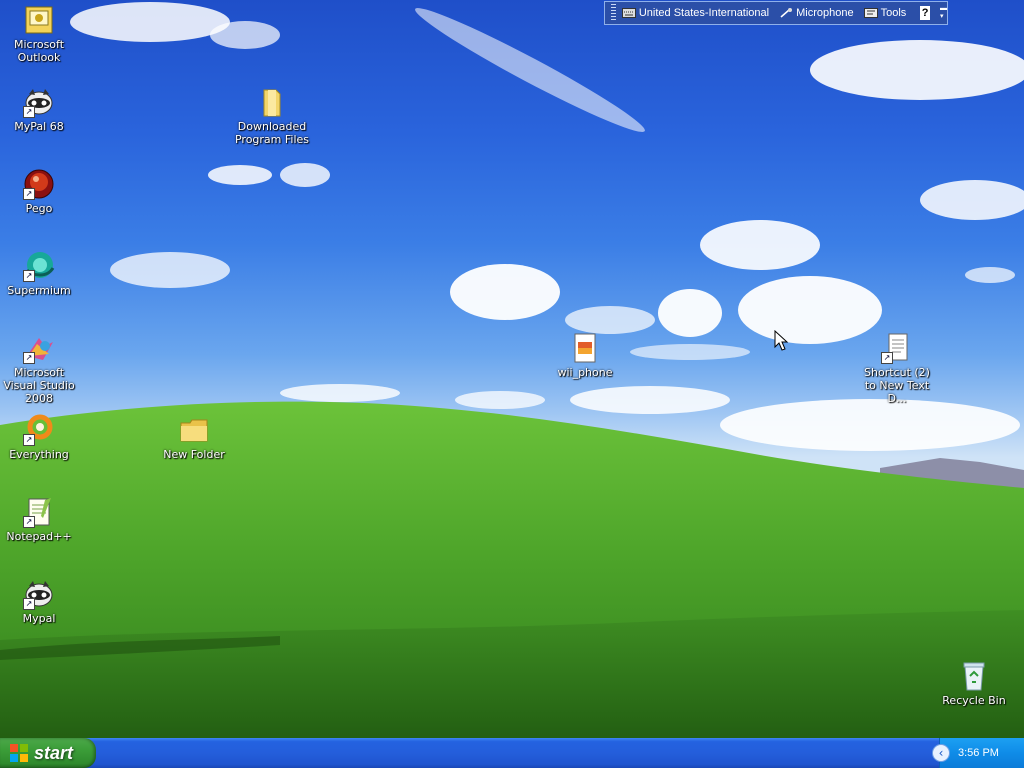 The height and width of the screenshot is (768, 1024). I want to click on icon-label: New Folder, so click(194, 454).